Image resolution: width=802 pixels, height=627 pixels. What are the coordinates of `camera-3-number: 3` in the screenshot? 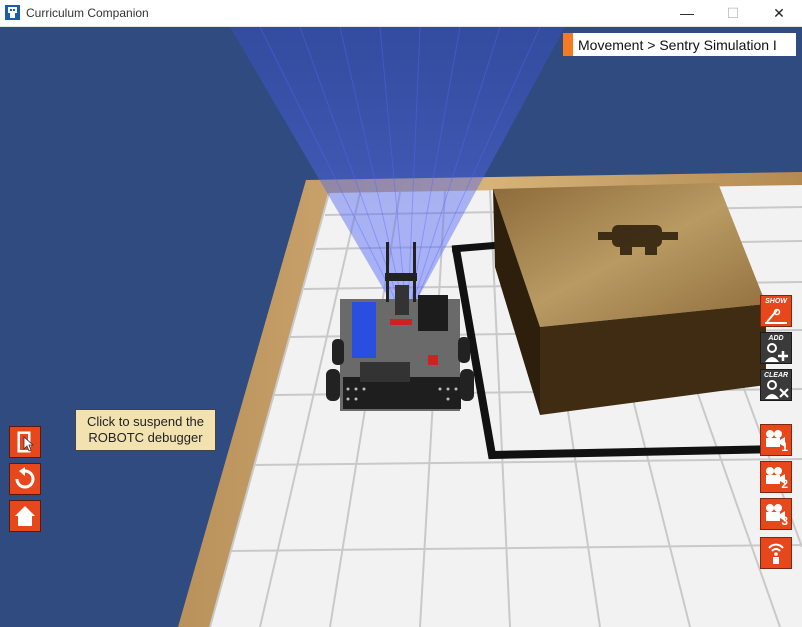 It's located at (784, 521).